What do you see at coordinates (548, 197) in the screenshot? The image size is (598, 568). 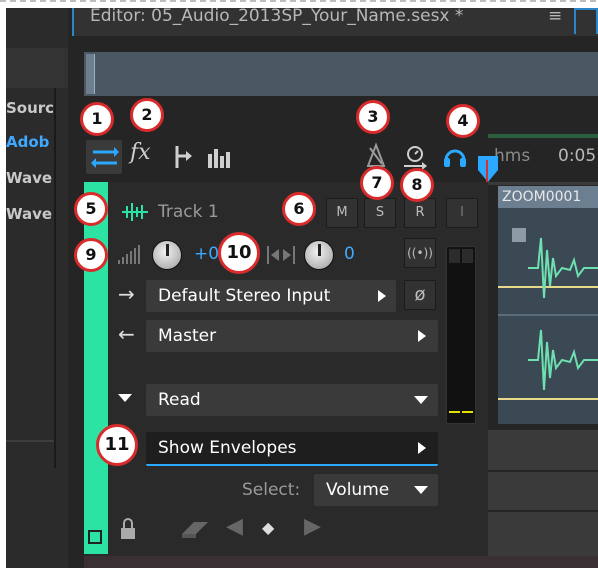 I see `clip-title: ZOOM0001` at bounding box center [548, 197].